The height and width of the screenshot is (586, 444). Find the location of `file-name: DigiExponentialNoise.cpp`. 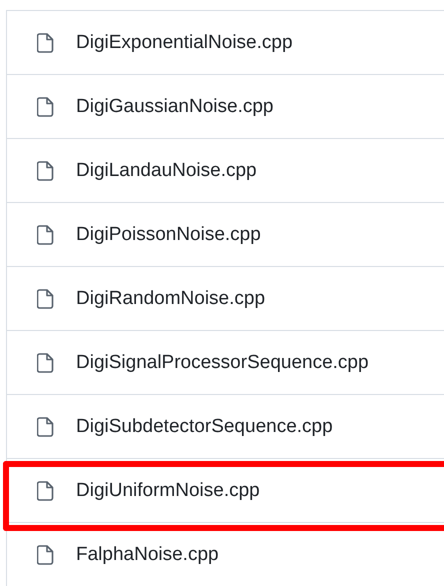

file-name: DigiExponentialNoise.cpp is located at coordinates (184, 43).